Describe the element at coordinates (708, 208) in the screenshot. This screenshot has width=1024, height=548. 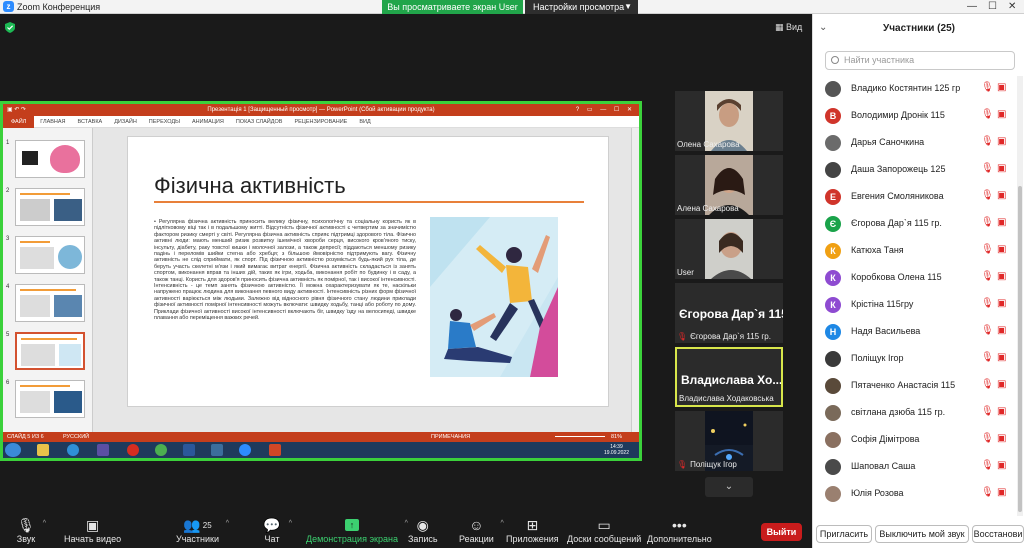
I see `tile-name: Алена Сахарова` at that location.